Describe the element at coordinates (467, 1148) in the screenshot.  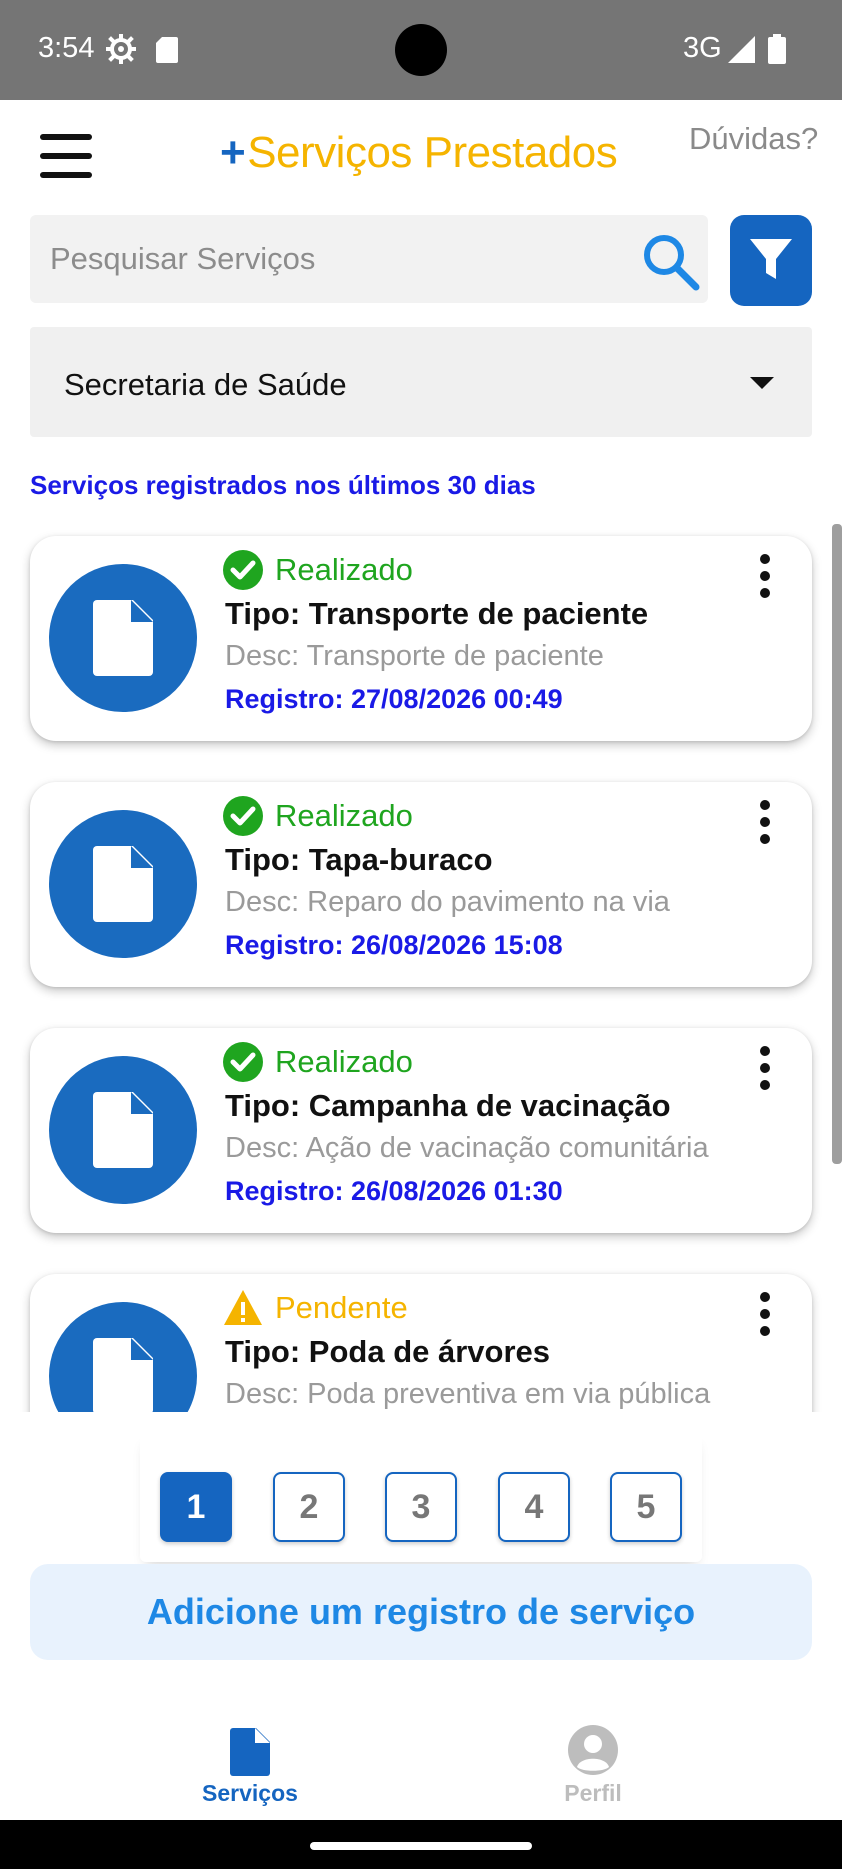
I see `service-desc: Desc: Ação de vacinação comunitária` at that location.